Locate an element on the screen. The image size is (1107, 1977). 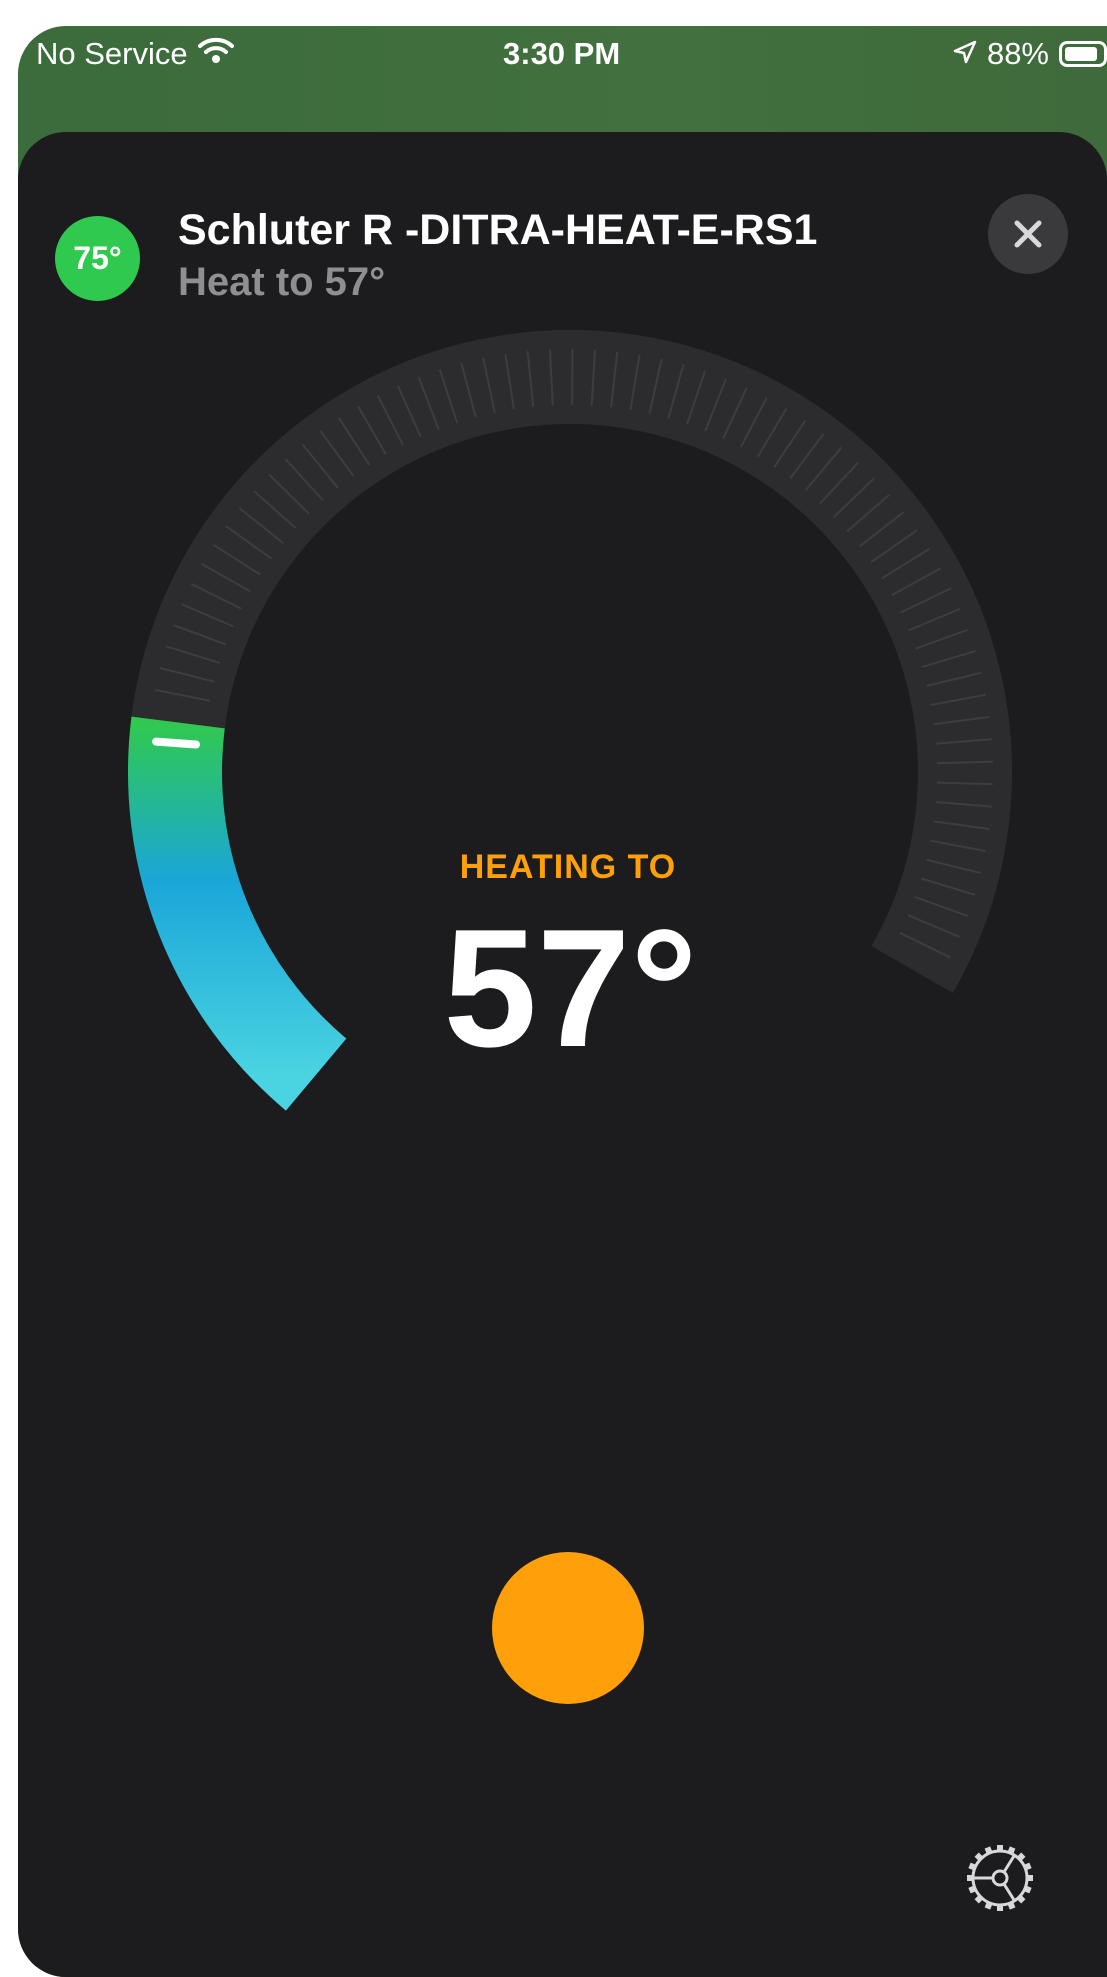
heating-status-label: HEATING TO is located at coordinates (568, 867).